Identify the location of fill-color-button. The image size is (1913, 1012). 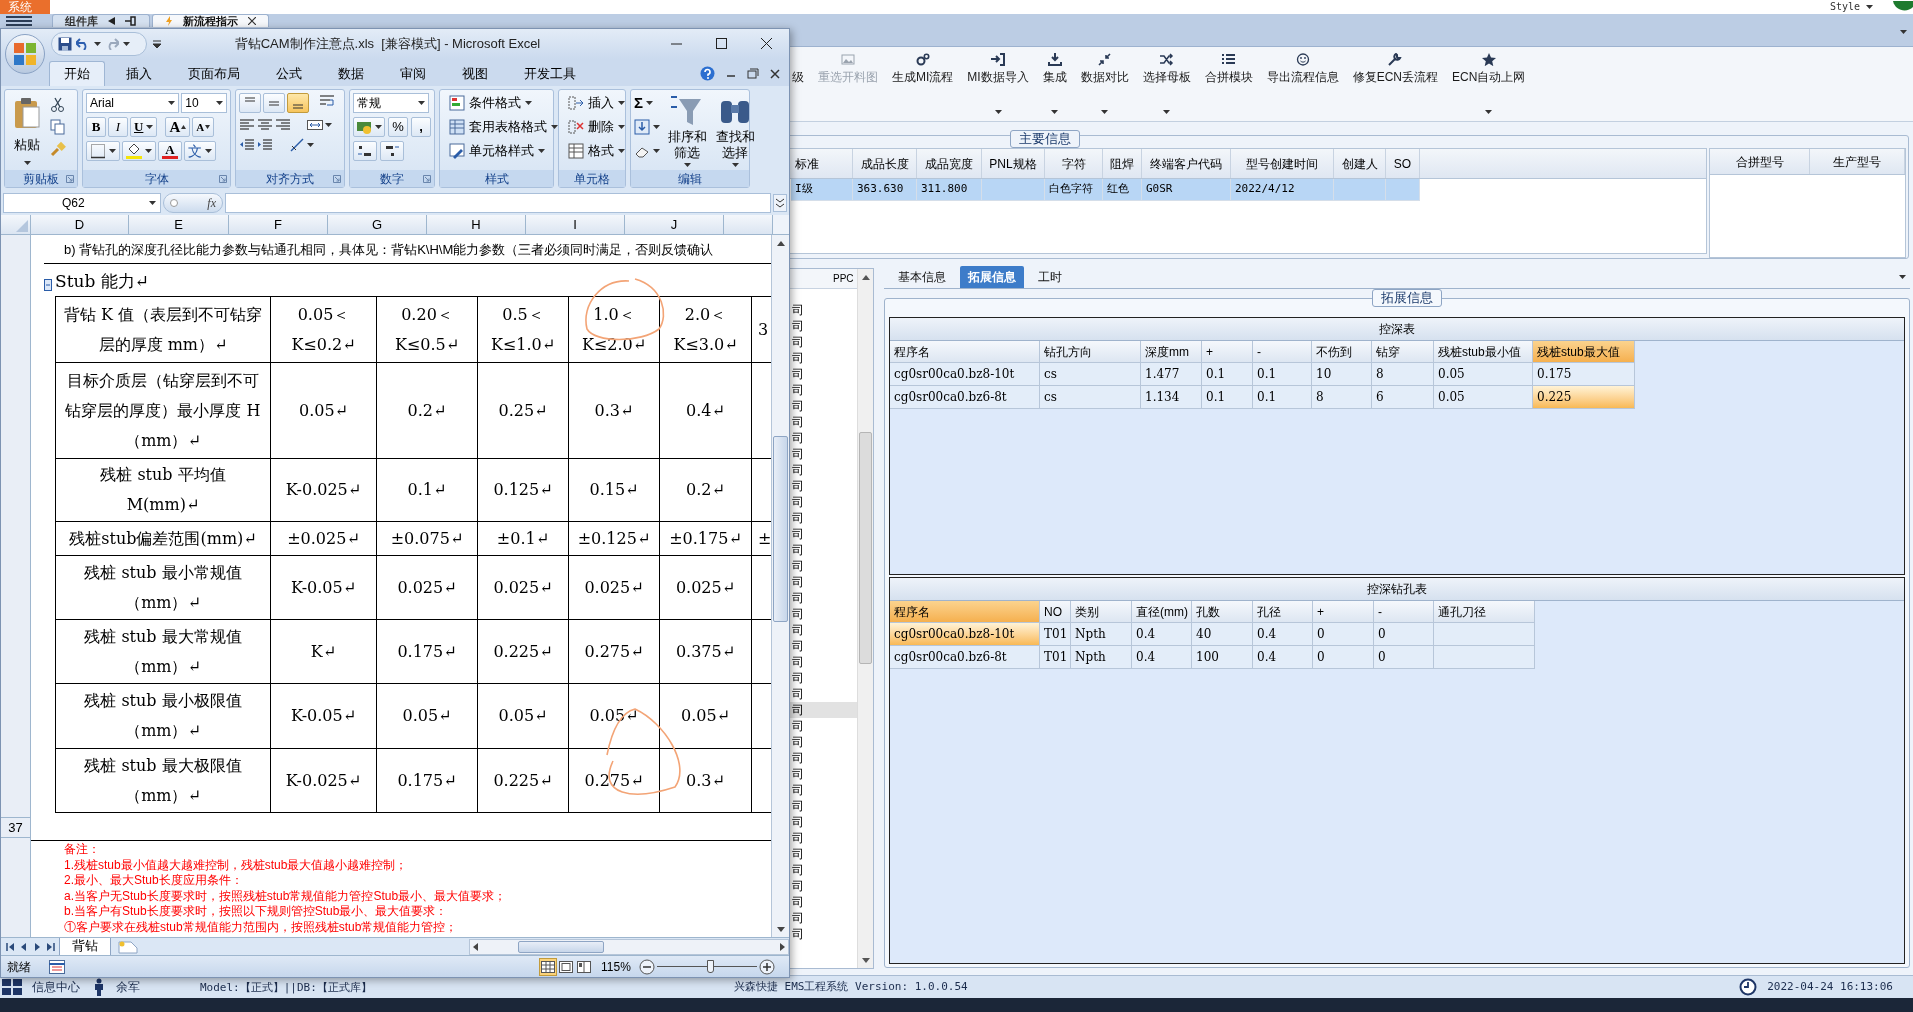
(139, 151).